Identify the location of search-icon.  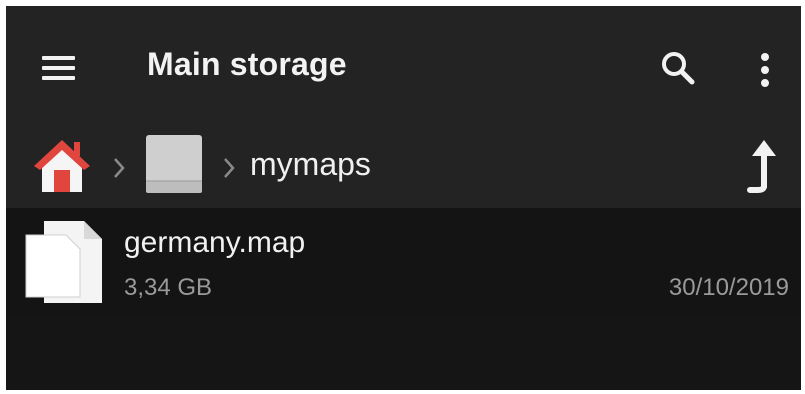
(678, 68).